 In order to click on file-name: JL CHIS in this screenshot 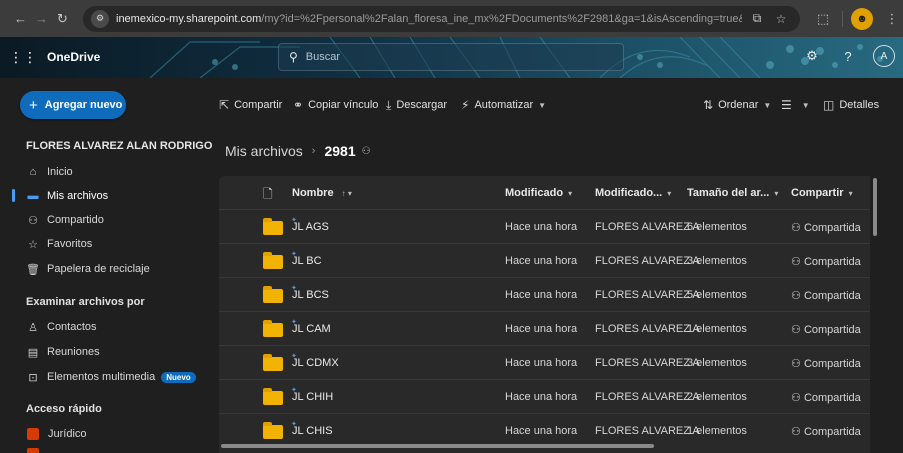, I will do `click(312, 431)`.